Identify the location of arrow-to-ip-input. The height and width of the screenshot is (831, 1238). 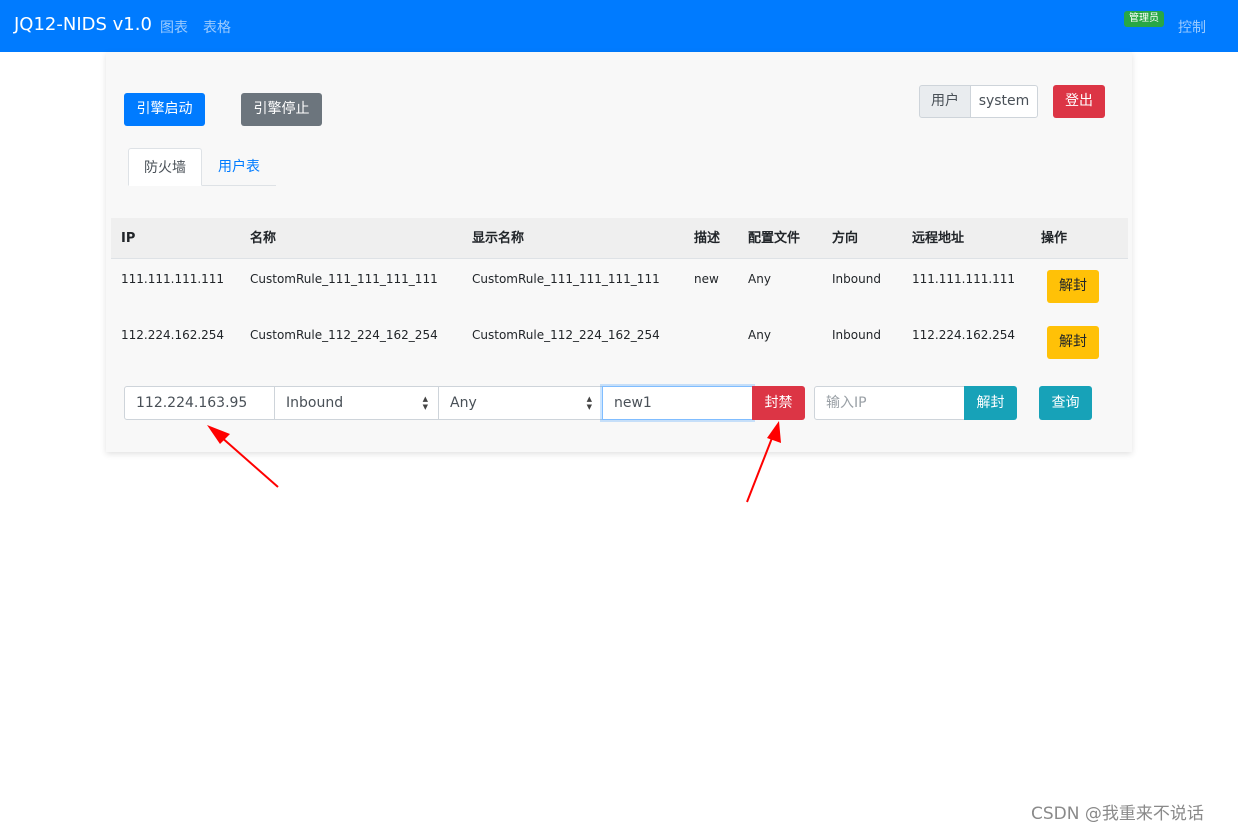
(243, 456).